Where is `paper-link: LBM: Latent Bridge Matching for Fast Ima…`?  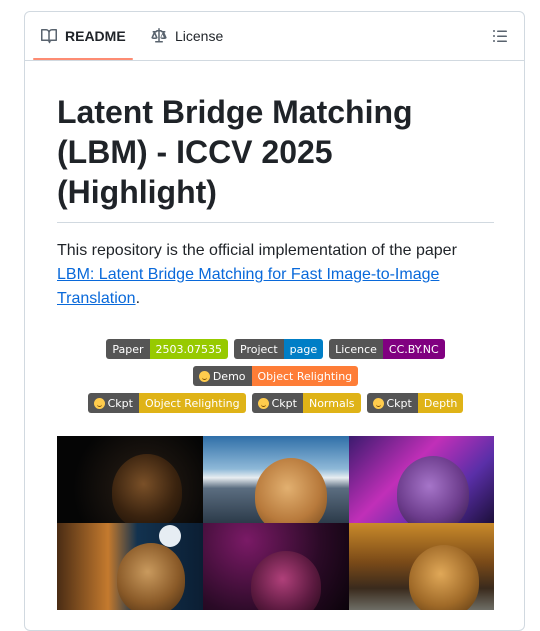 paper-link: LBM: Latent Bridge Matching for Fast Ima… is located at coordinates (248, 286).